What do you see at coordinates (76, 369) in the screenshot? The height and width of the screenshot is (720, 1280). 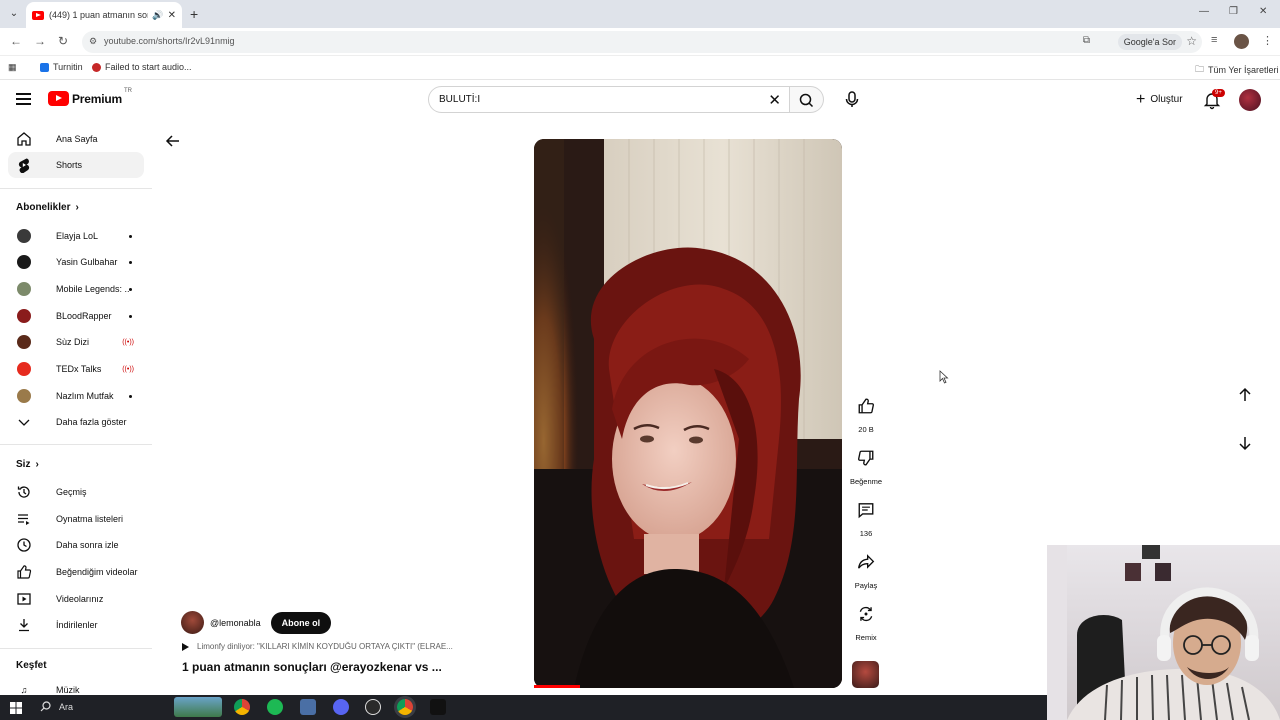 I see `sidebar-item-subscription: TEDx Talks ((•))` at bounding box center [76, 369].